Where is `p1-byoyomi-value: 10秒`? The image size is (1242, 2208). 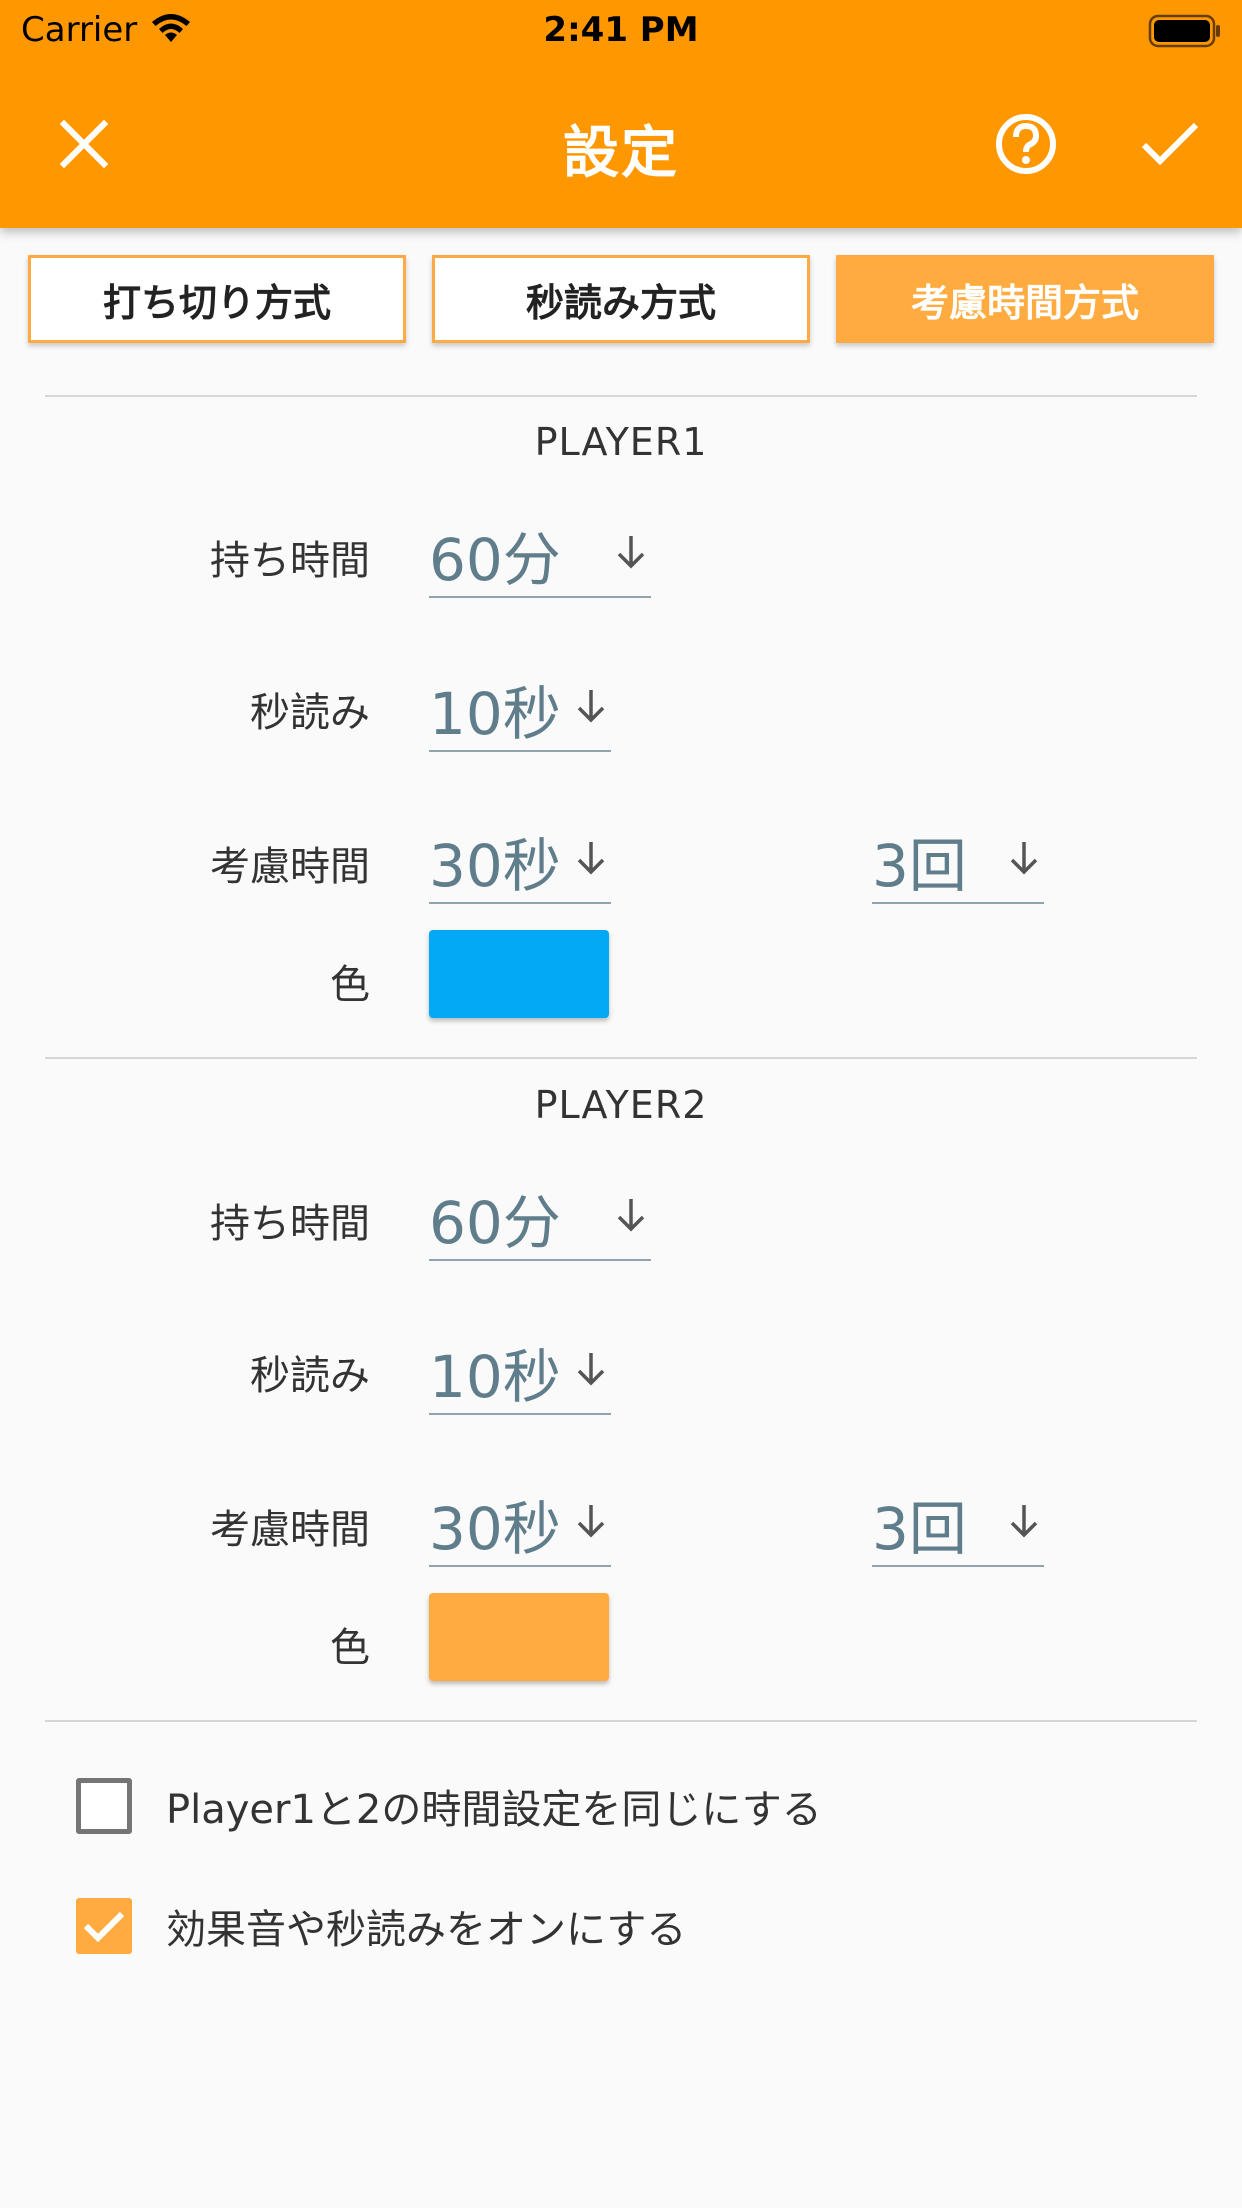 p1-byoyomi-value: 10秒 is located at coordinates (495, 714).